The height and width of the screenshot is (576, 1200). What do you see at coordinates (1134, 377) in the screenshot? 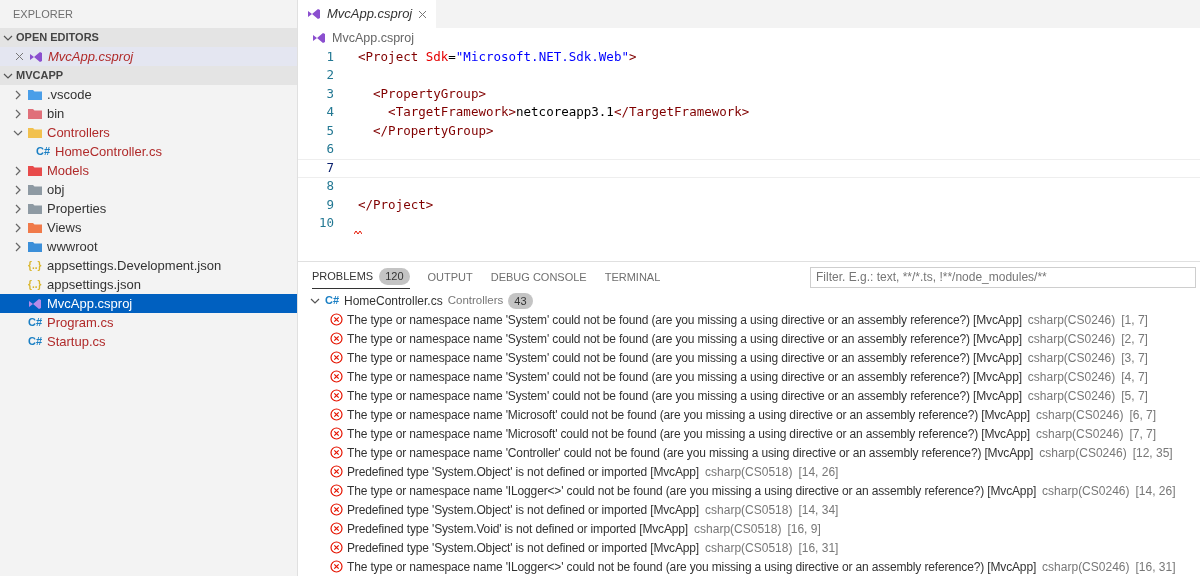
I see `problem-position: [4, 7]` at bounding box center [1134, 377].